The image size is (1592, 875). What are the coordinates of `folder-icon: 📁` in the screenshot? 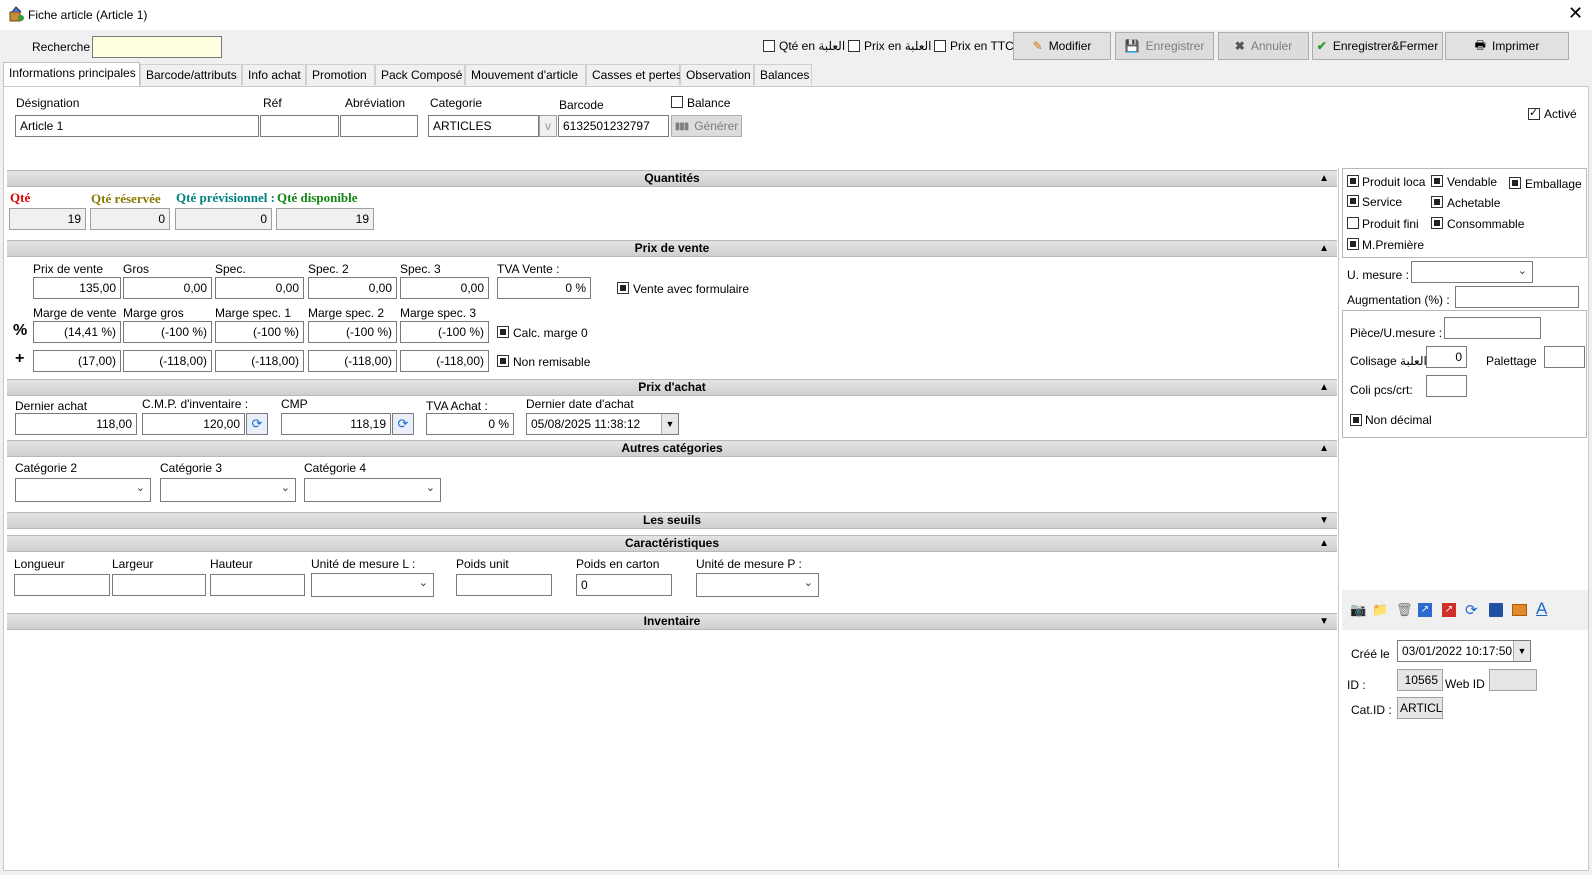 It's located at (1380, 610).